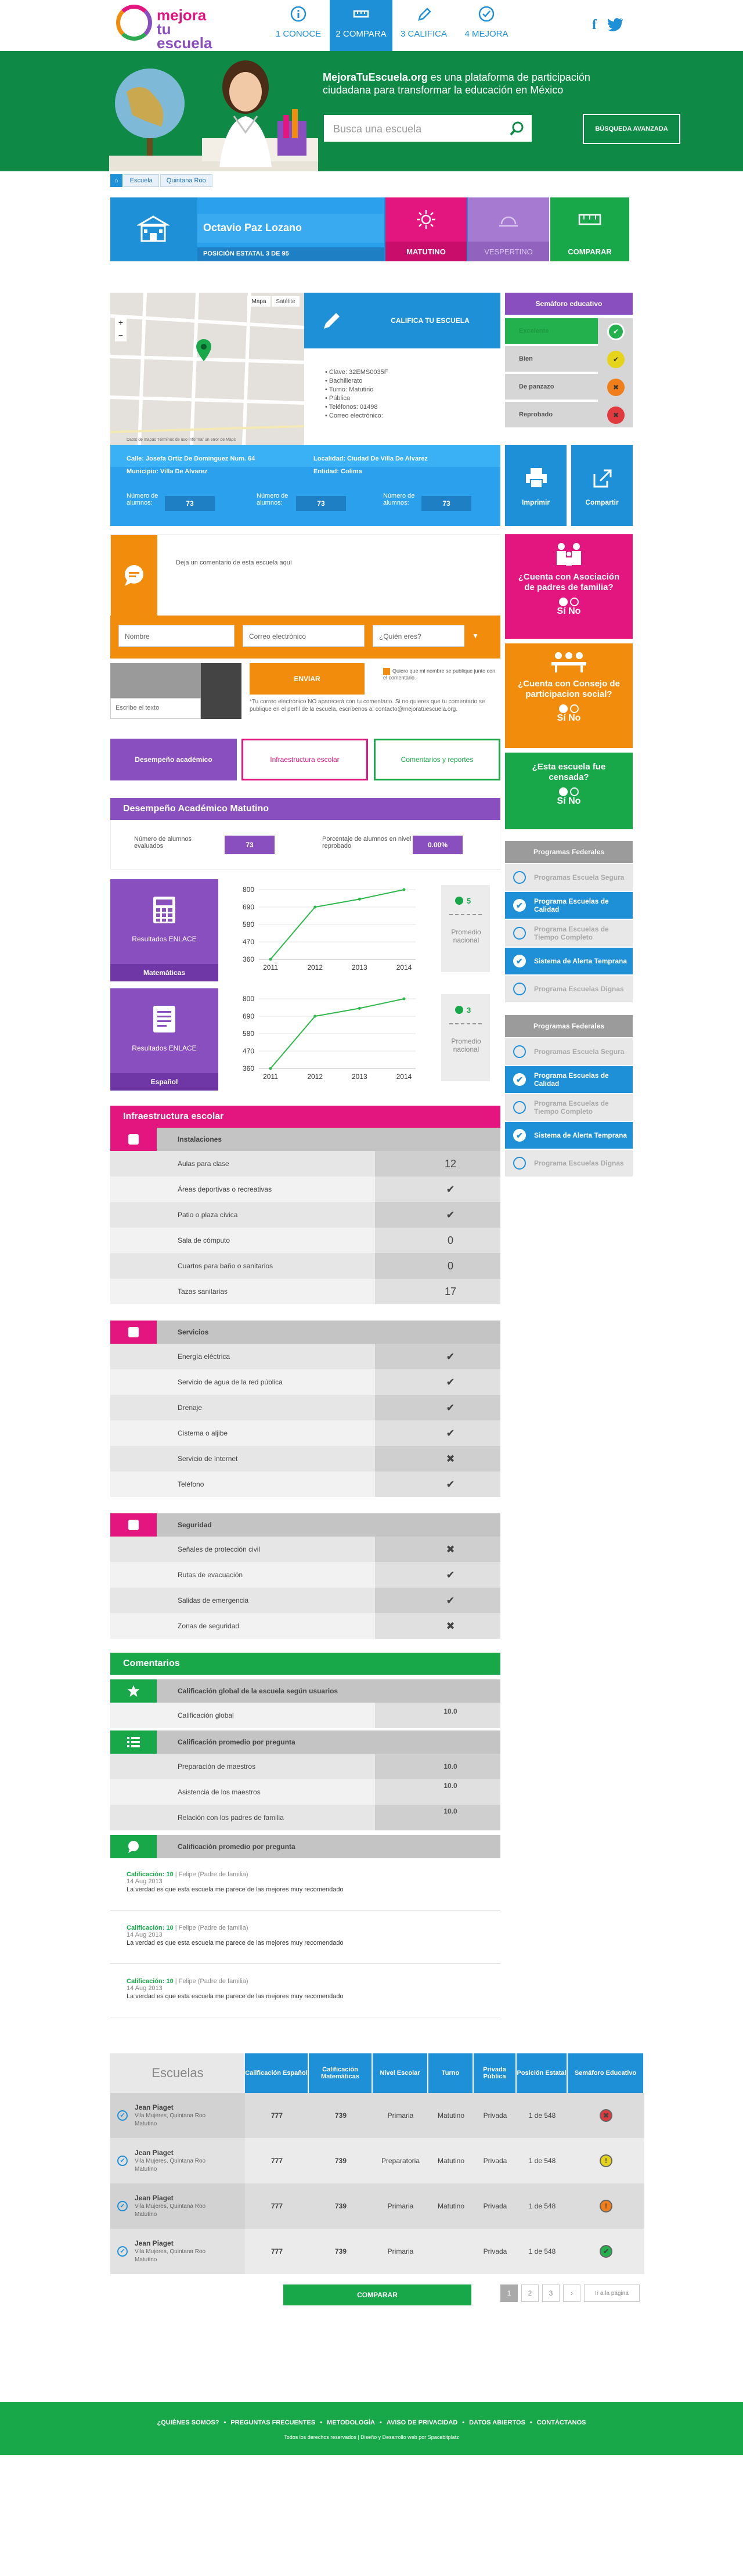 The width and height of the screenshot is (743, 2576). What do you see at coordinates (341, 2073) in the screenshot?
I see `table-header: Calificación Matemáticas` at bounding box center [341, 2073].